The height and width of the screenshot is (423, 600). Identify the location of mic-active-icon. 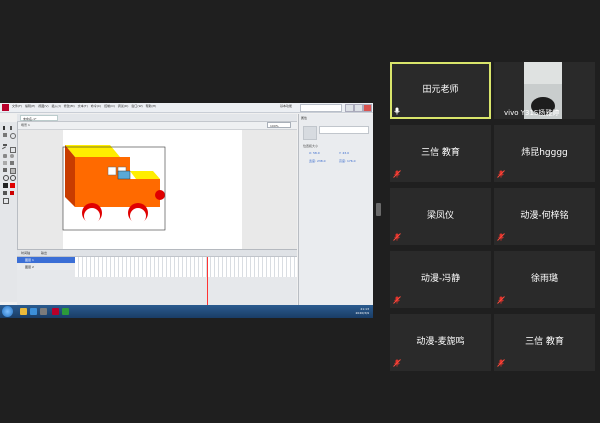
(397, 111).